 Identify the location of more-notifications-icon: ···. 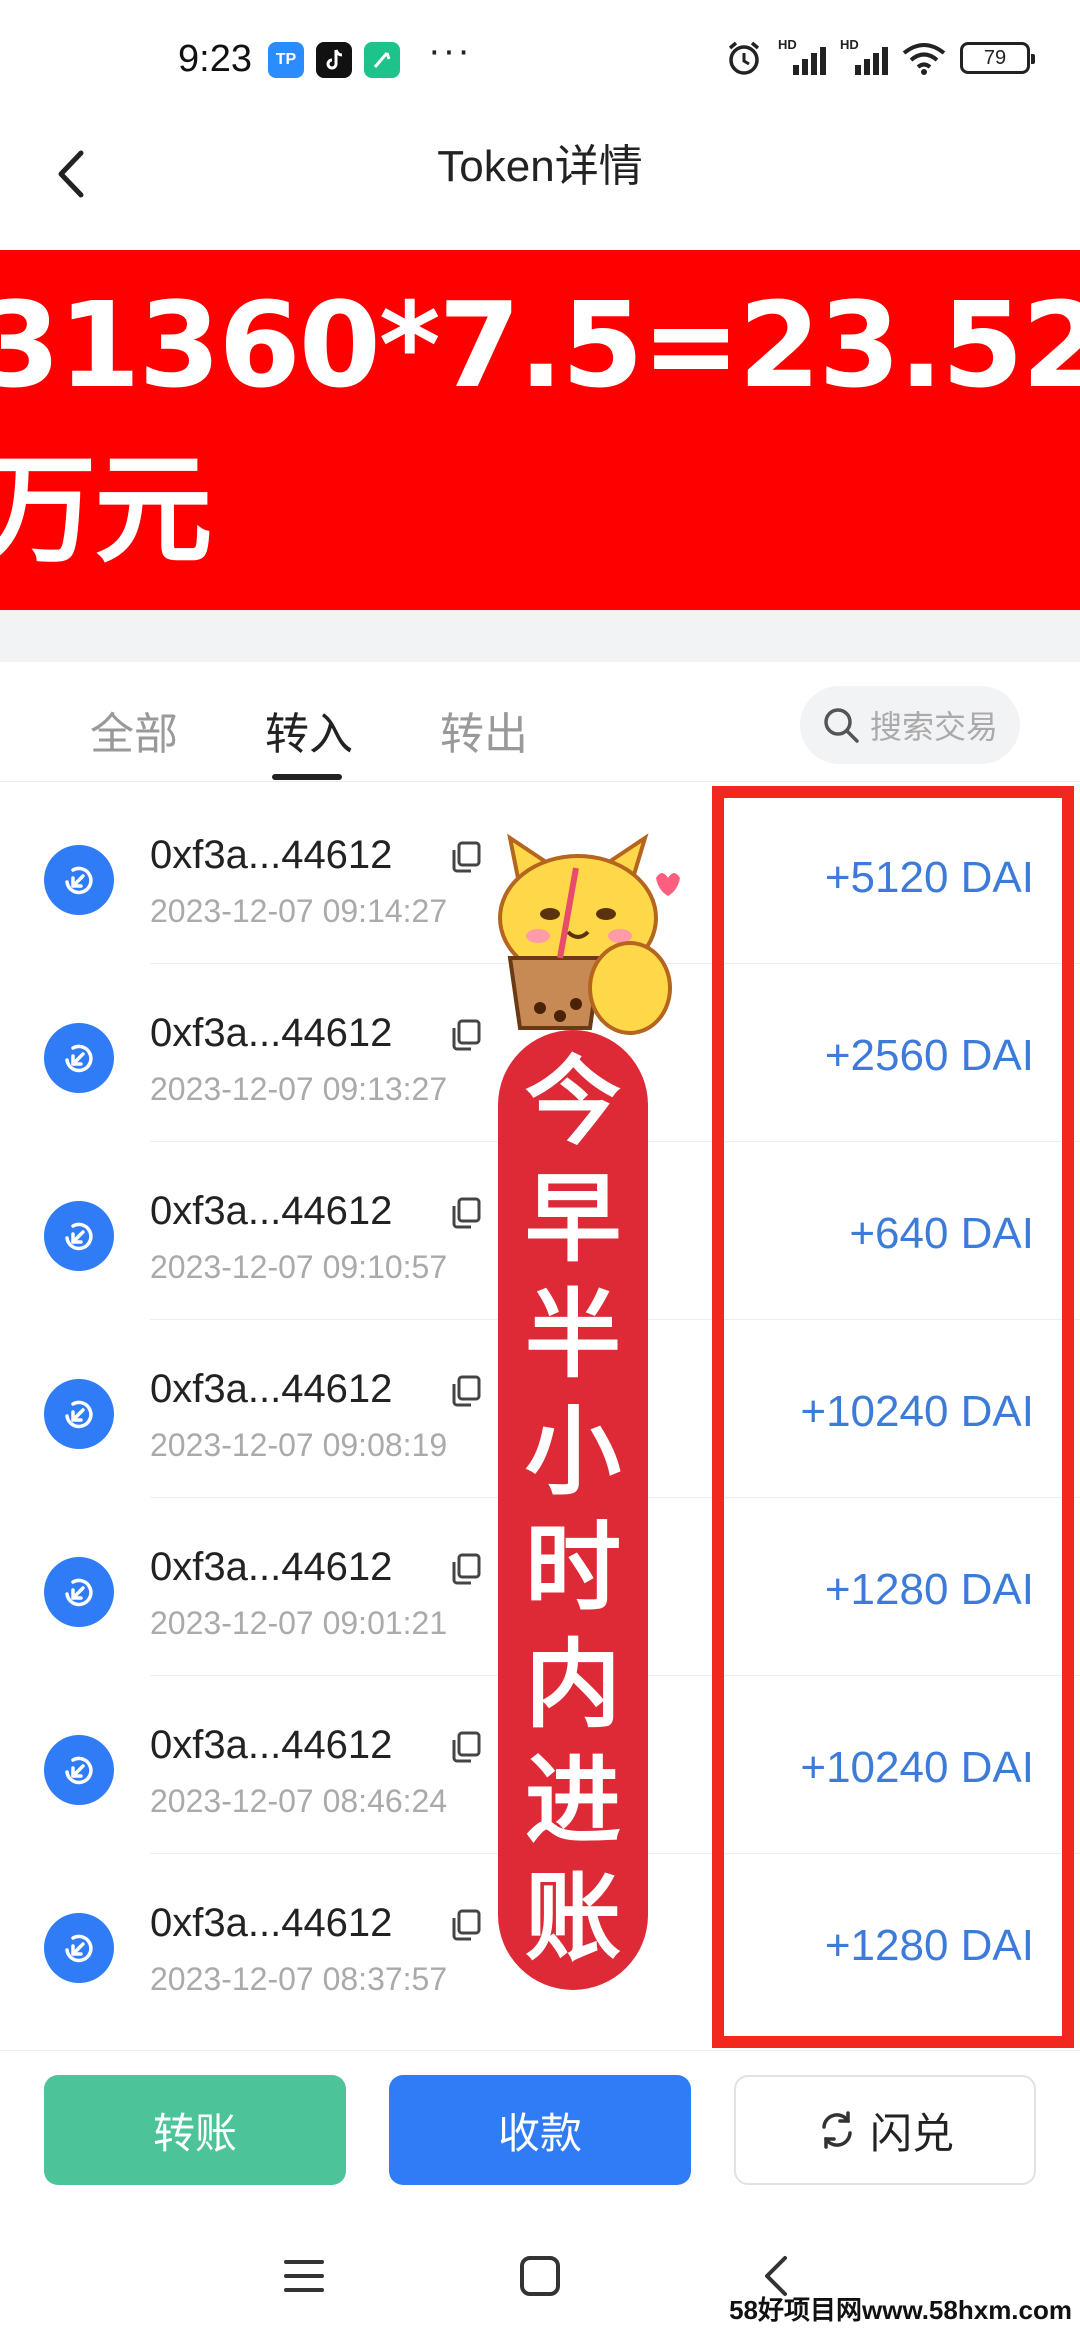
(450, 51).